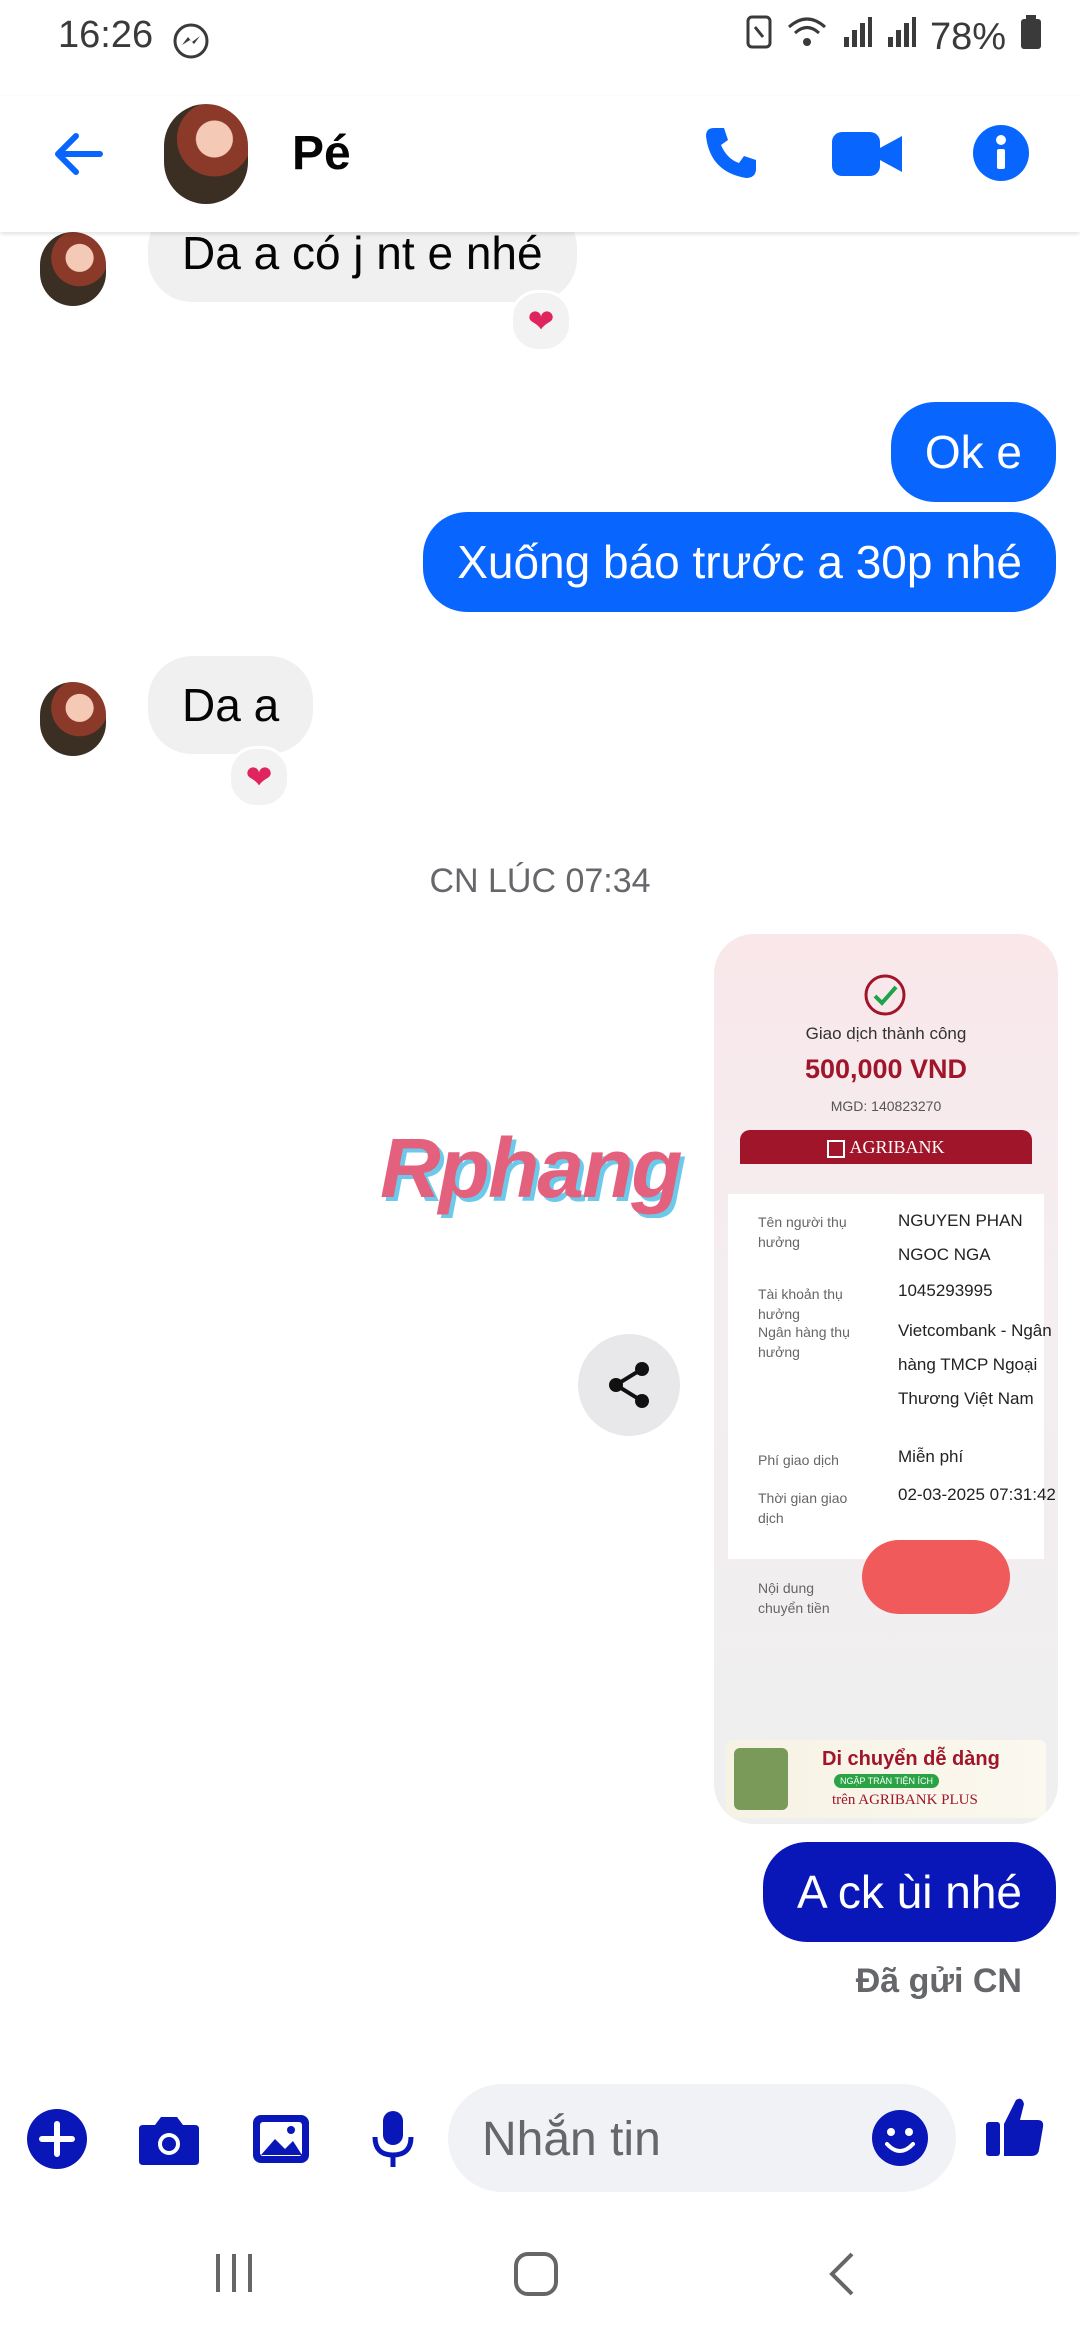 Image resolution: width=1080 pixels, height=2340 pixels. What do you see at coordinates (731, 155) in the screenshot?
I see `phone-call-icon` at bounding box center [731, 155].